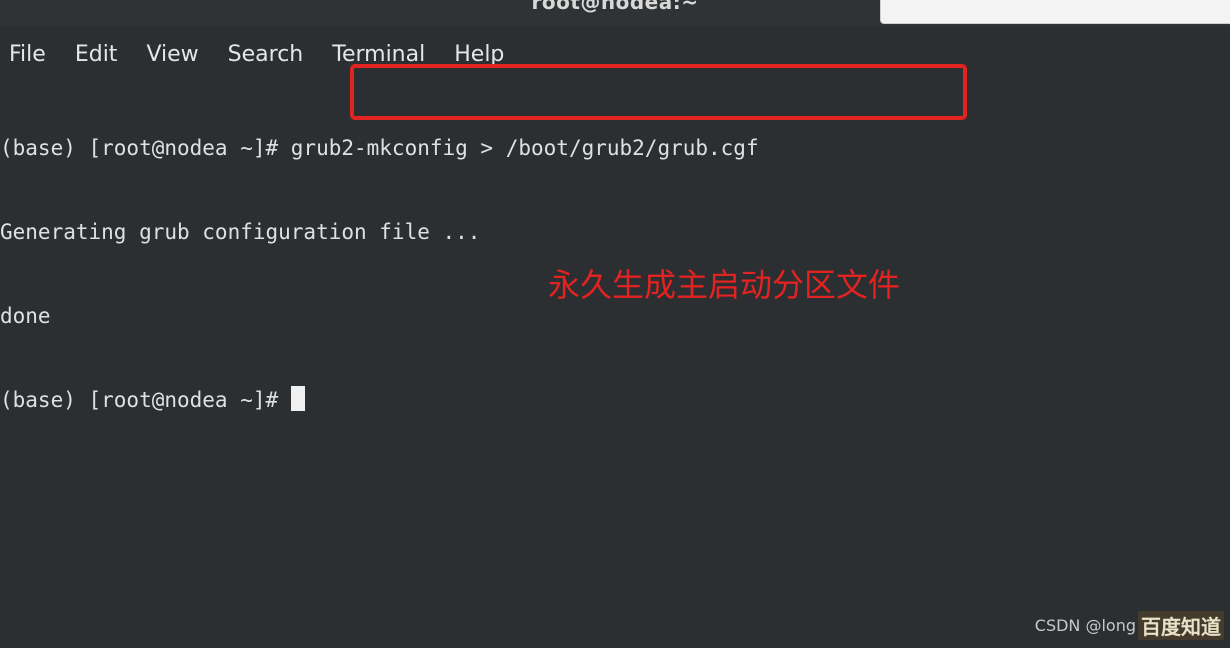 This screenshot has height=648, width=1230. What do you see at coordinates (261, 54) in the screenshot?
I see `menu-search: Search` at bounding box center [261, 54].